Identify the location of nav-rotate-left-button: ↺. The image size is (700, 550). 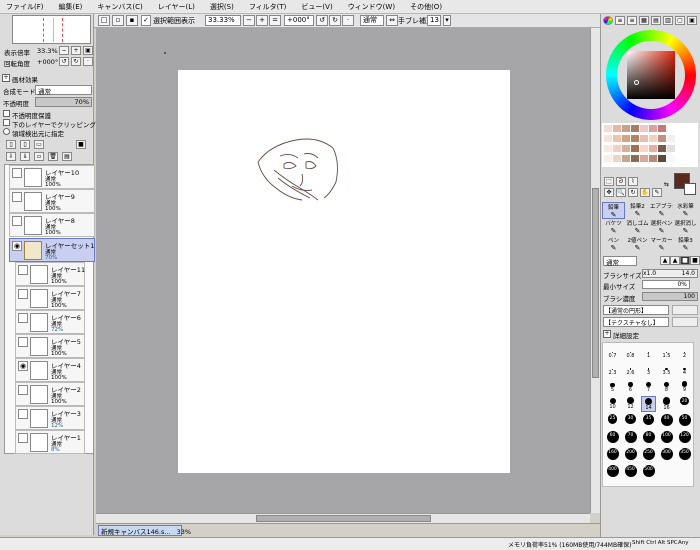
(64, 61).